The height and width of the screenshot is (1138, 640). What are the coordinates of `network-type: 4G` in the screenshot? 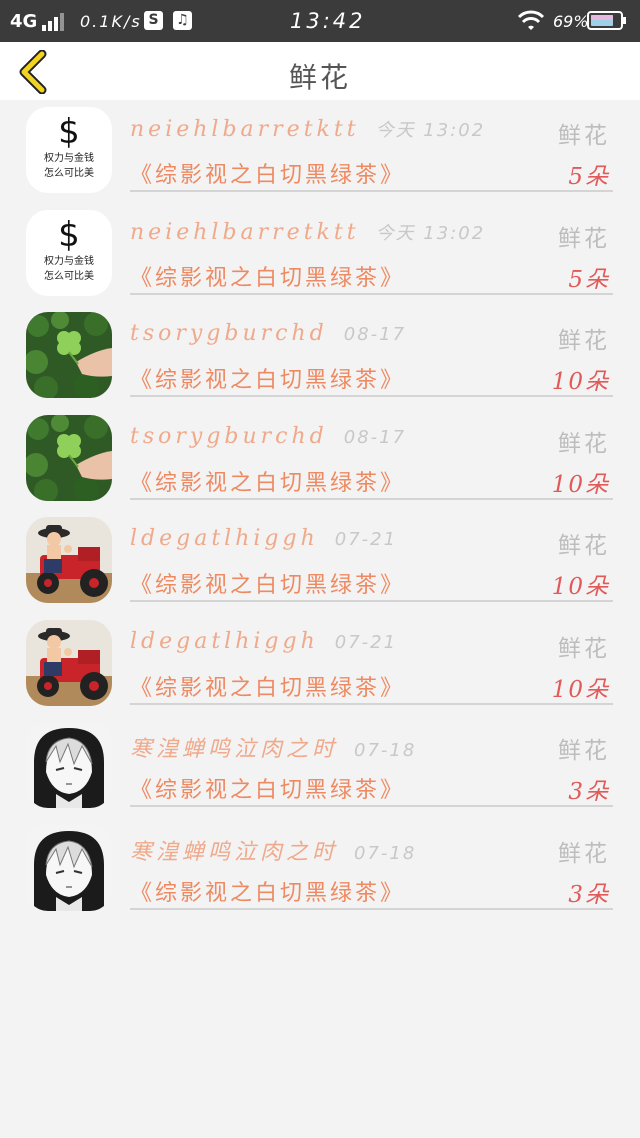 It's located at (24, 21).